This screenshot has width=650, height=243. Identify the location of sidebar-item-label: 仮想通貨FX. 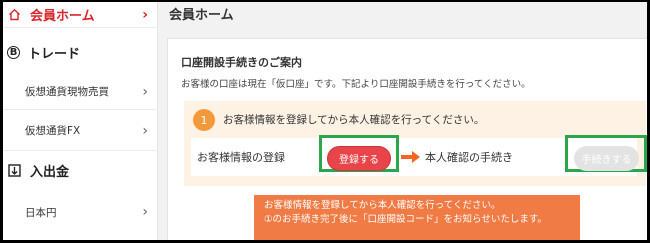
(53, 131).